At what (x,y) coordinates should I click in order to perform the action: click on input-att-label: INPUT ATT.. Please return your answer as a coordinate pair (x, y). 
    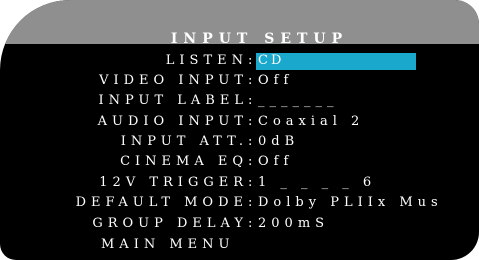
    Looking at the image, I should click on (184, 141).